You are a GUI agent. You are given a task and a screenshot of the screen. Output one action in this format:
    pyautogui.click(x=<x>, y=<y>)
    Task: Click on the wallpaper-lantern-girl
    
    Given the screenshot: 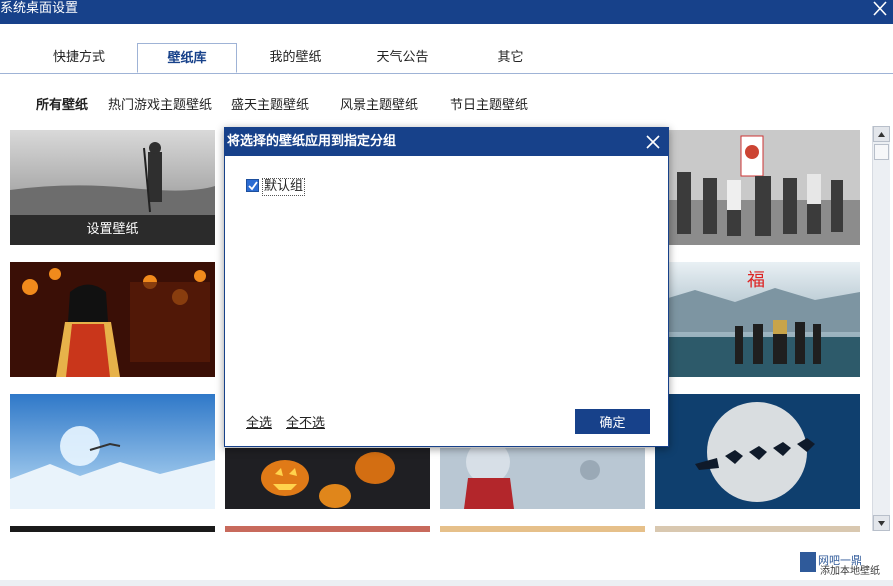 What is the action you would take?
    pyautogui.click(x=112, y=319)
    